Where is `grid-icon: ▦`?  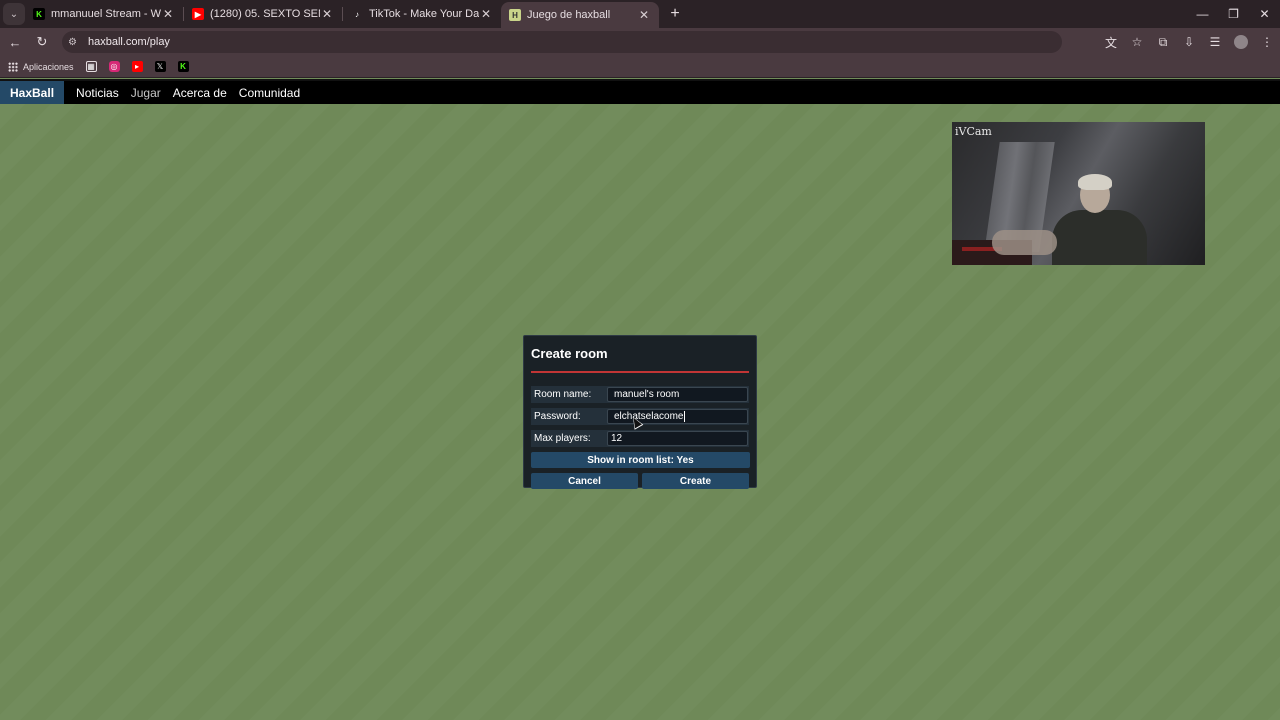 grid-icon: ▦ is located at coordinates (91, 66).